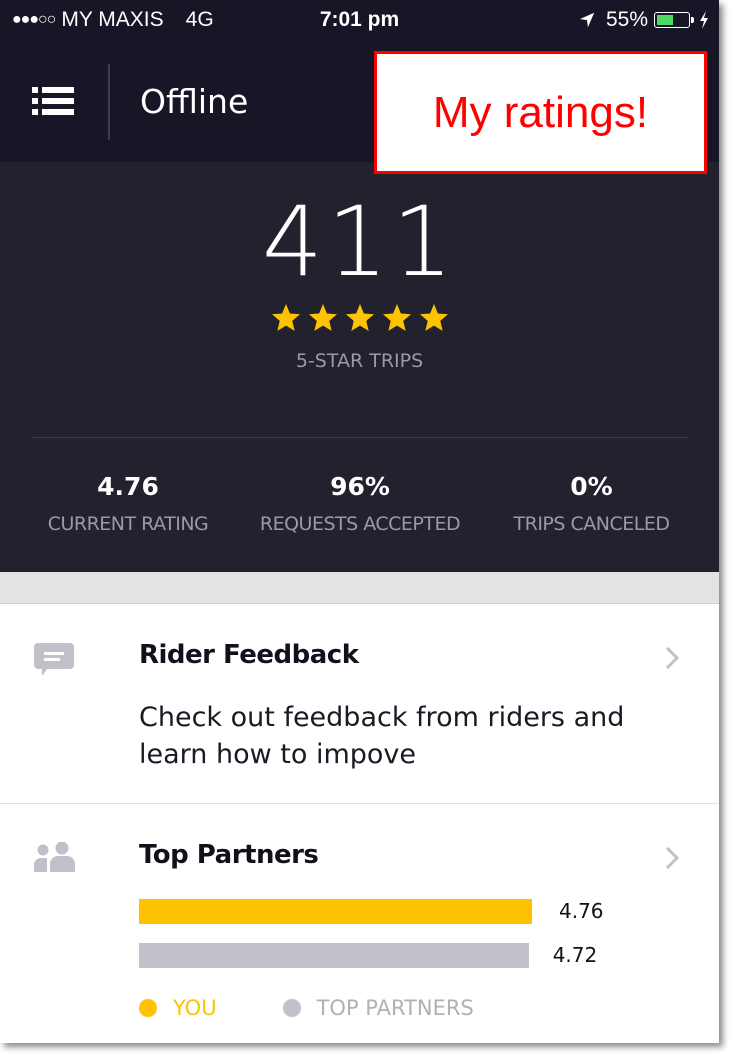 This screenshot has width=734, height=1056. I want to click on metric-label: CURRENT RATING, so click(128, 524).